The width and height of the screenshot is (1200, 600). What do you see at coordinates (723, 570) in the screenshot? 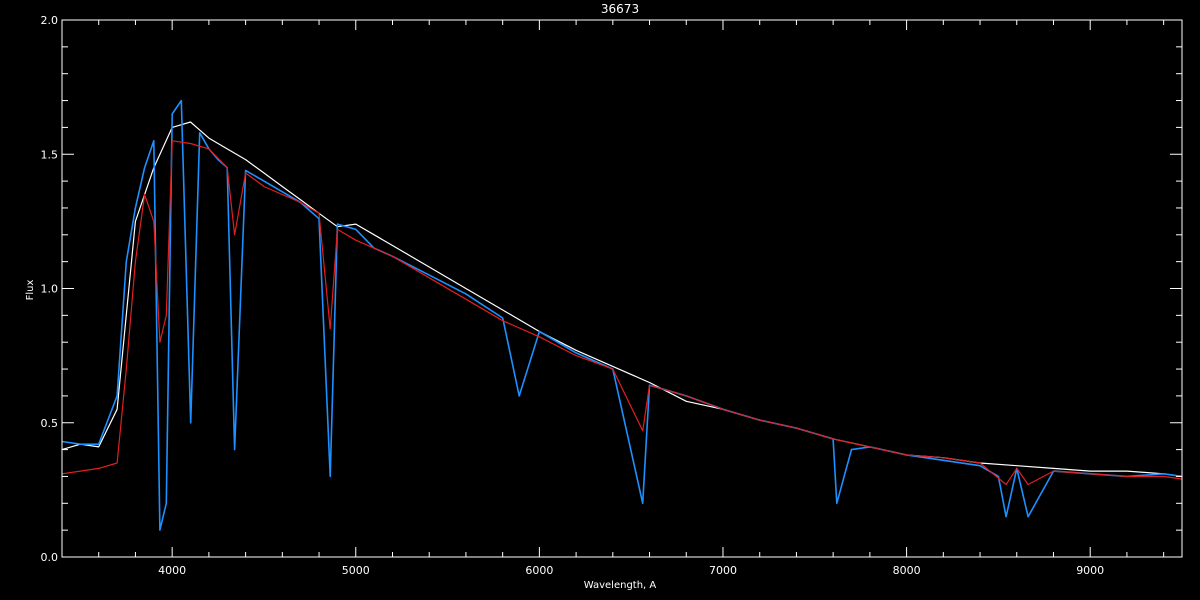
I see `x-tick-label: 7000` at bounding box center [723, 570].